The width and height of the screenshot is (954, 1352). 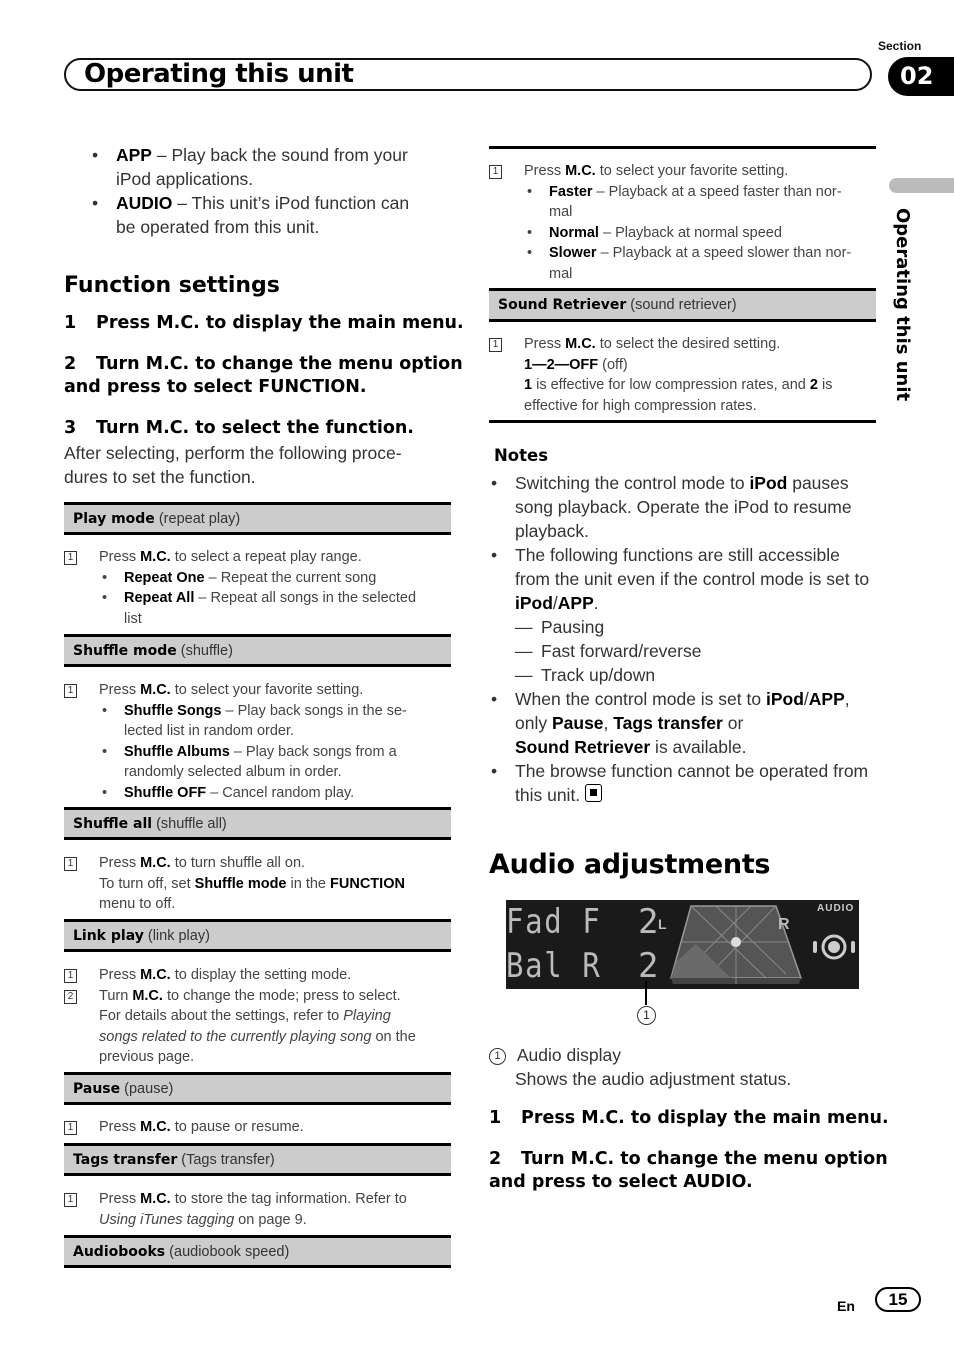 I want to click on text: To turn off, set, so click(x=147, y=883).